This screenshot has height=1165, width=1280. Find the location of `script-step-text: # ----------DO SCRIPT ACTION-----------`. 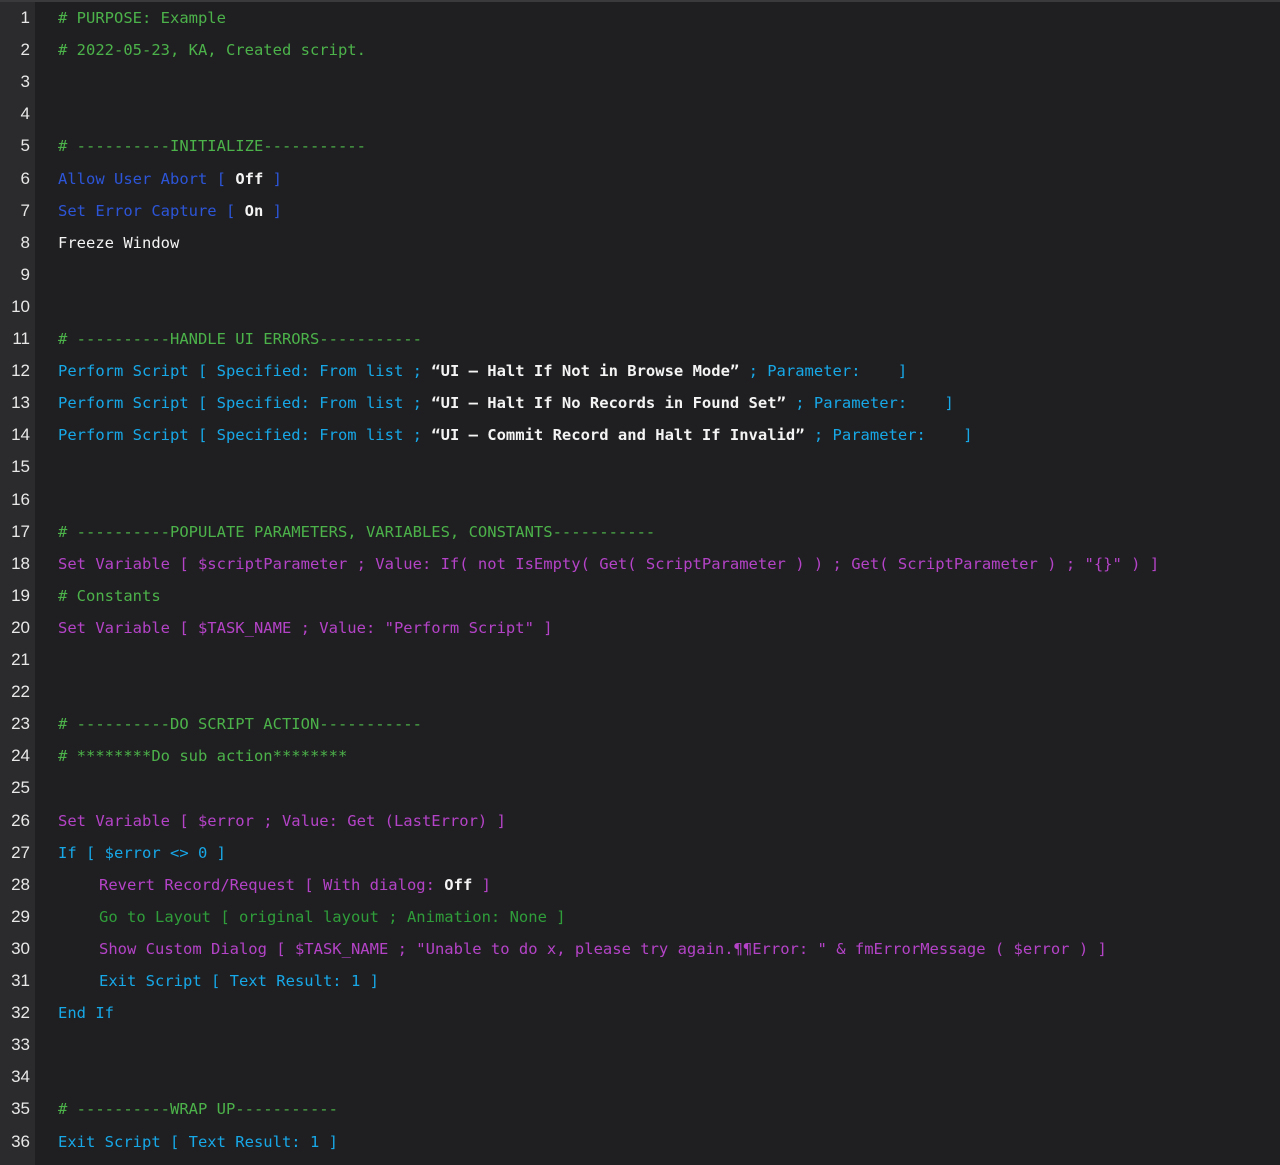

script-step-text: # ----------DO SCRIPT ACTION----------- is located at coordinates (240, 724).